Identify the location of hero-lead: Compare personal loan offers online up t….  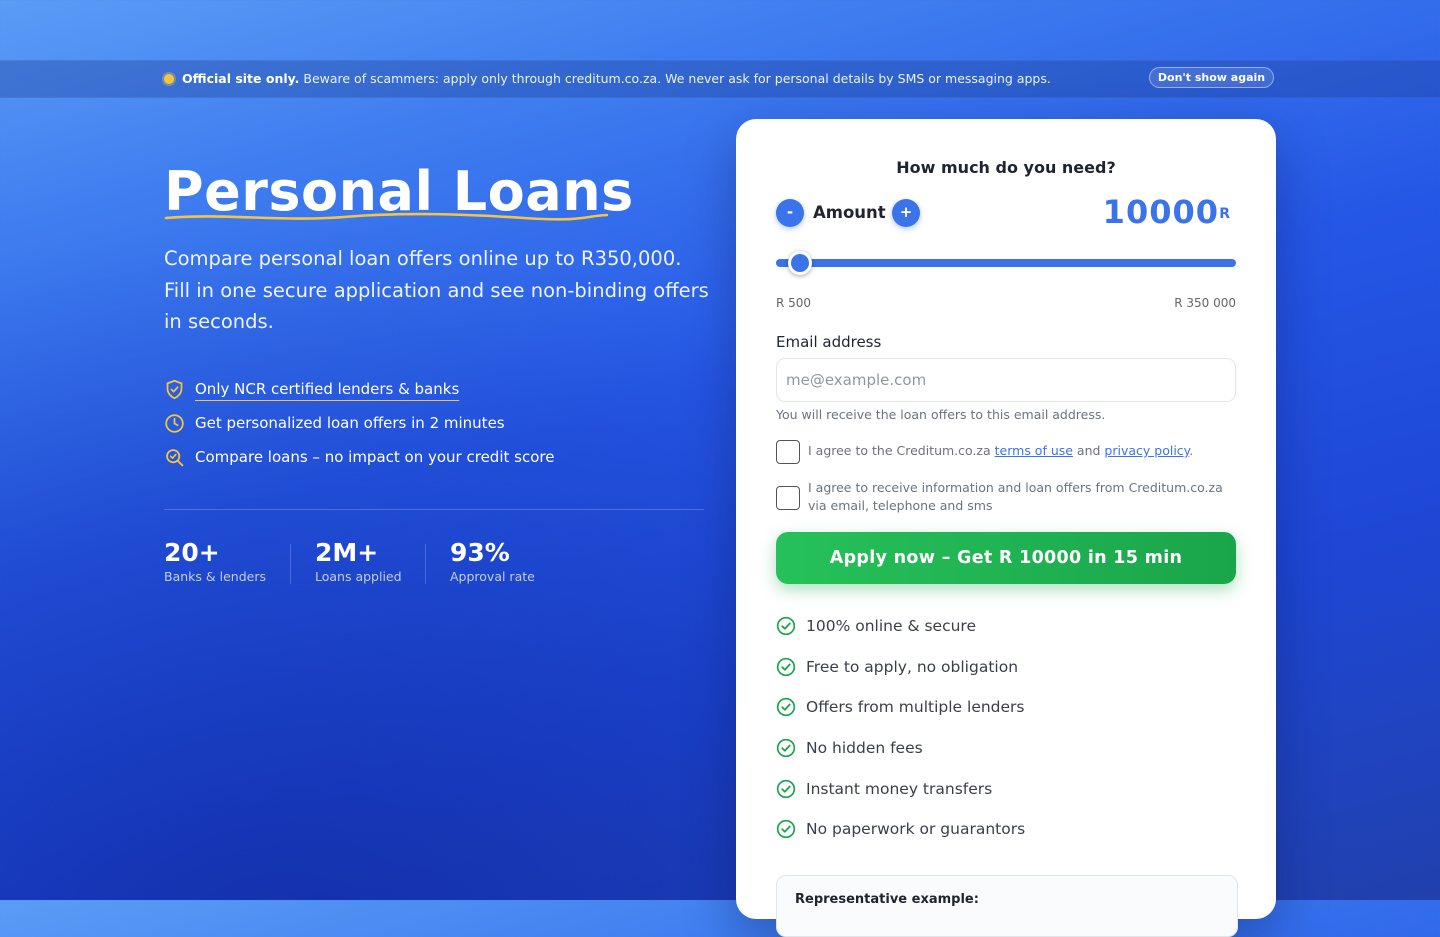
(436, 290).